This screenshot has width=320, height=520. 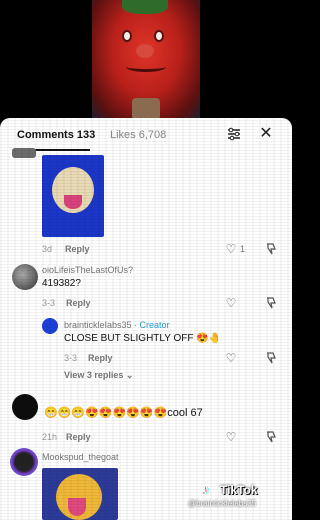 I want to click on comment-text: 419382?, so click(x=61, y=283).